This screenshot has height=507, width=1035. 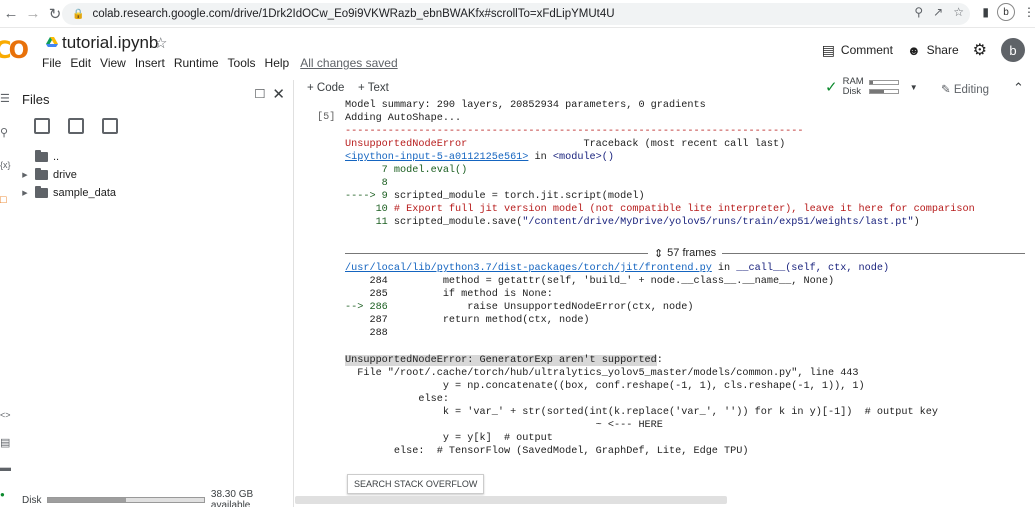 What do you see at coordinates (3, 200) in the screenshot?
I see `folder-icon: □` at bounding box center [3, 200].